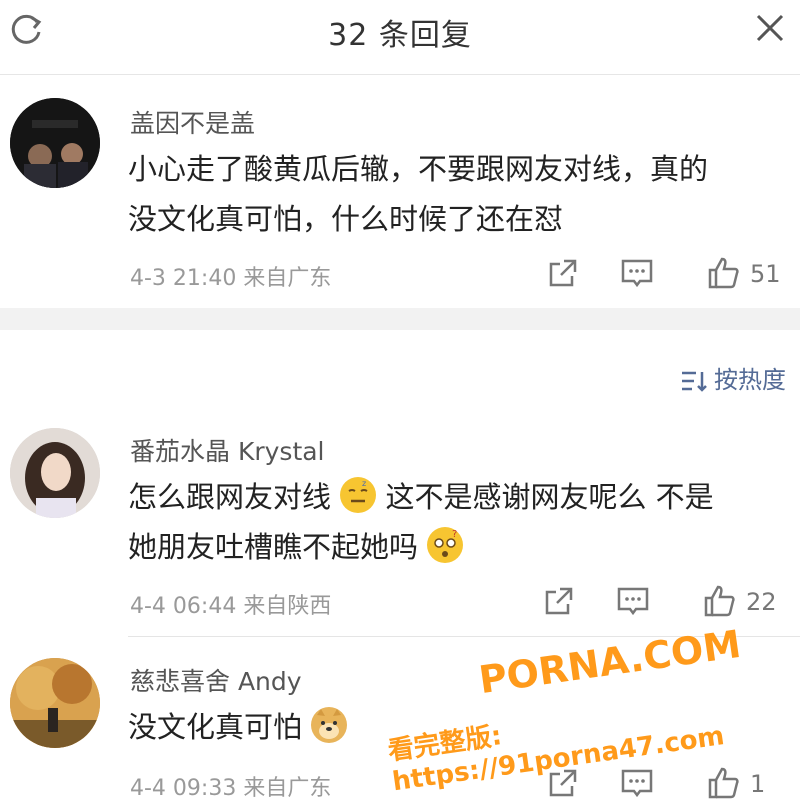 The image size is (800, 806). Describe the element at coordinates (750, 380) in the screenshot. I see `sort-label: 按热度` at that location.